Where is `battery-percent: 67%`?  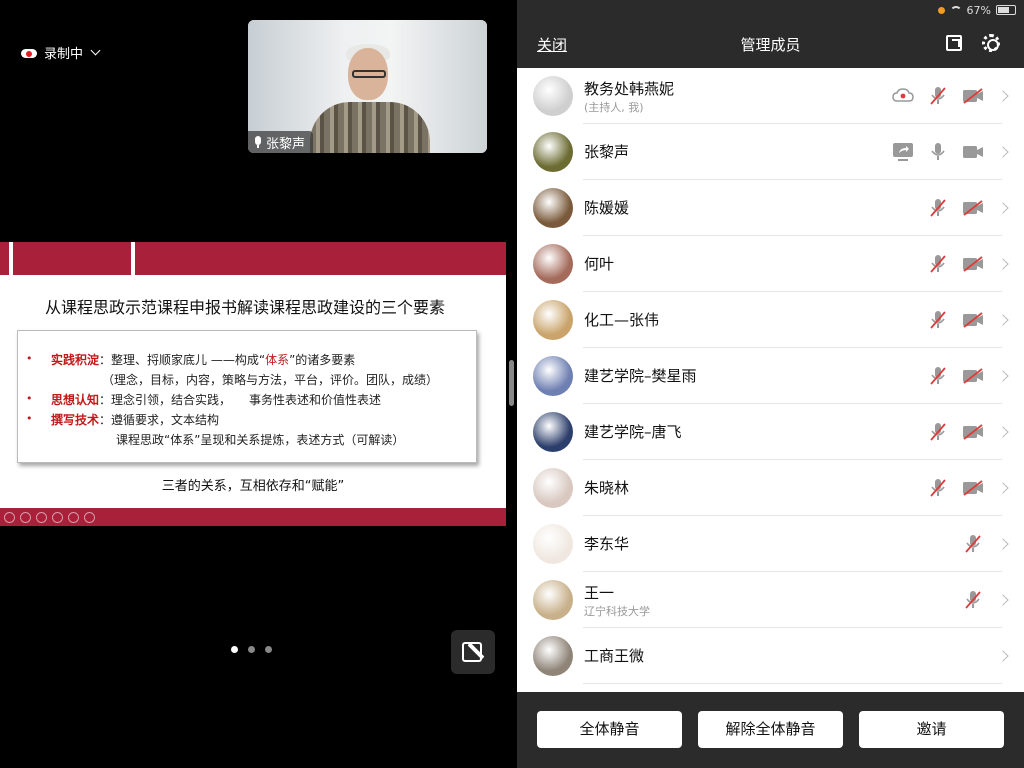 battery-percent: 67% is located at coordinates (978, 10).